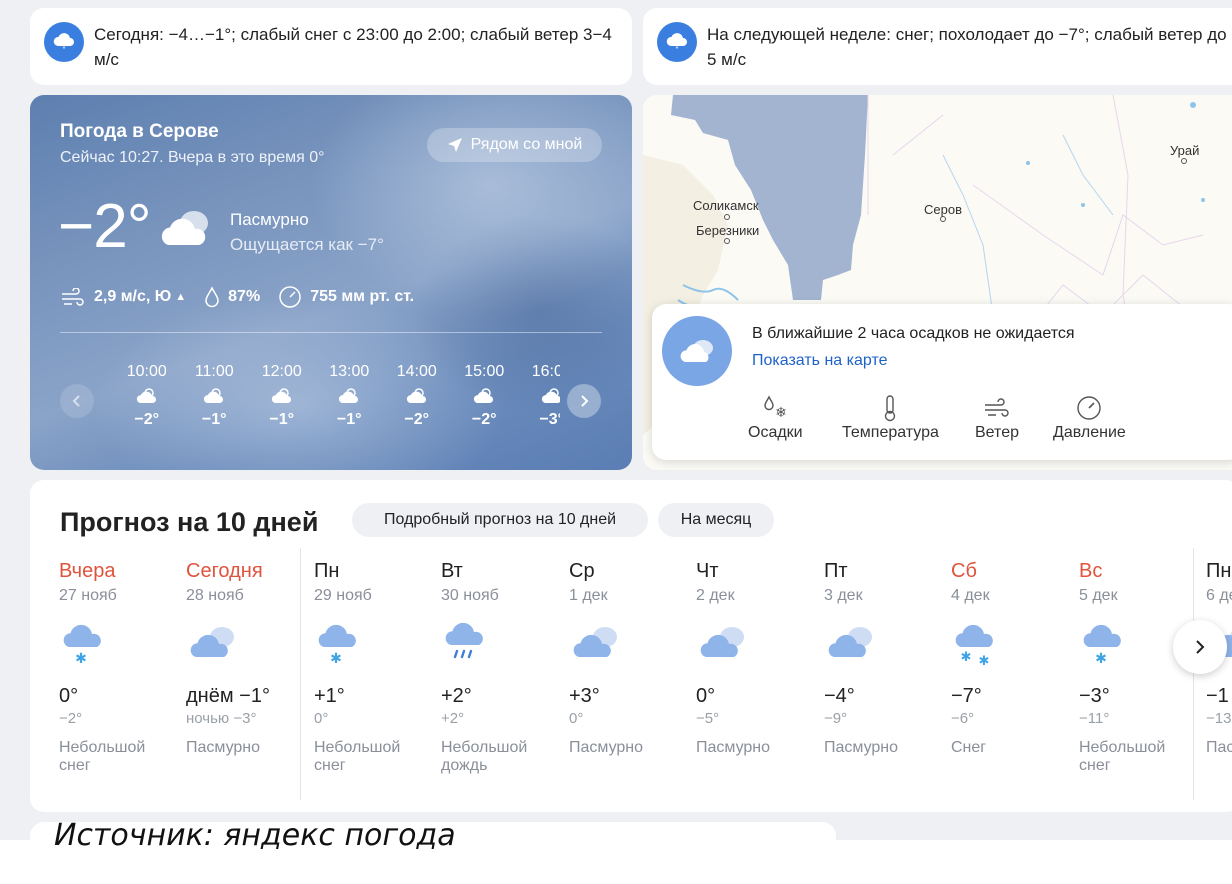 This screenshot has width=1232, height=884. I want to click on forecast-title: Прогноз на 10 дней, so click(189, 522).